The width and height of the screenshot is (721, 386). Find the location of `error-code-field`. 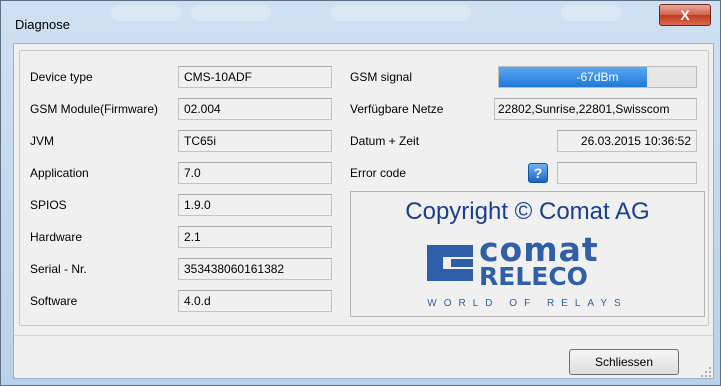

error-code-field is located at coordinates (627, 173).